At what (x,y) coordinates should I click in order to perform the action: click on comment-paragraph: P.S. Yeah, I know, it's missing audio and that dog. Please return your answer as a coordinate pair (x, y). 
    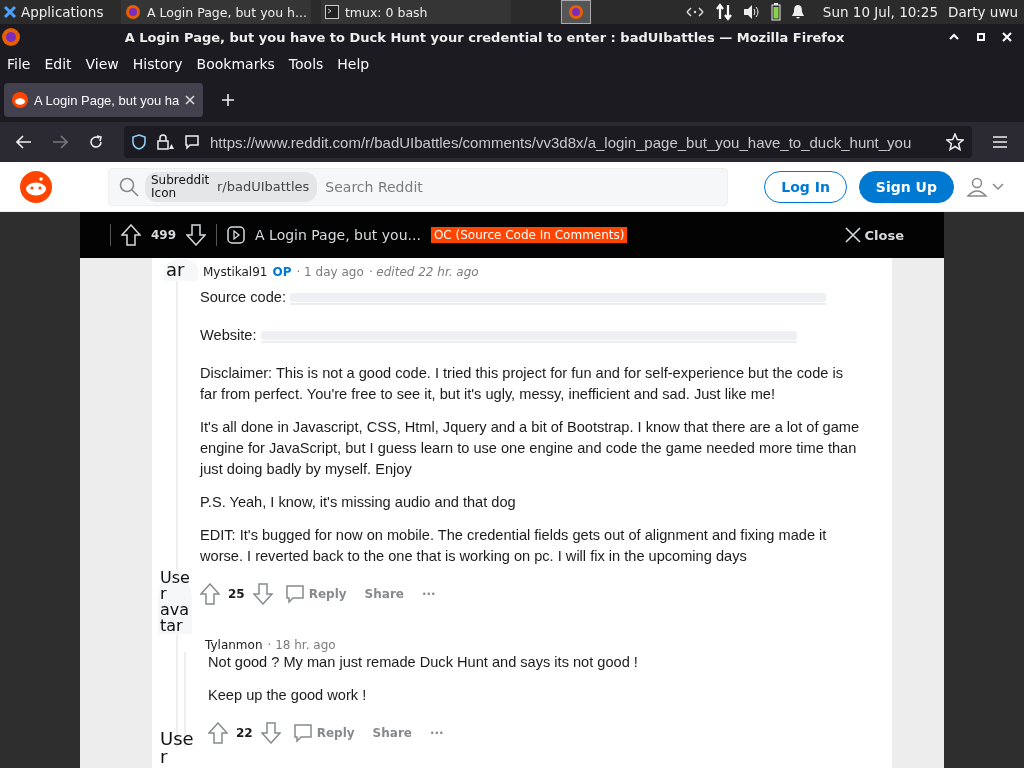
    Looking at the image, I should click on (358, 502).